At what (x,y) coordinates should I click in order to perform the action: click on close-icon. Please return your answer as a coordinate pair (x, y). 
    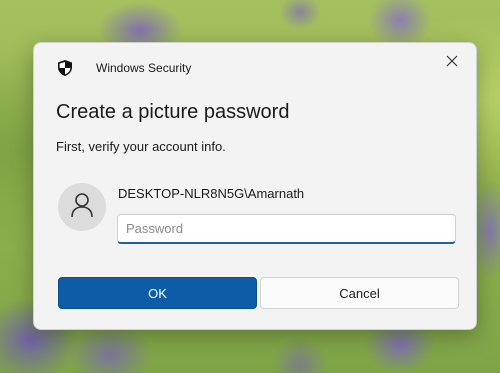
    Looking at the image, I should click on (452, 63).